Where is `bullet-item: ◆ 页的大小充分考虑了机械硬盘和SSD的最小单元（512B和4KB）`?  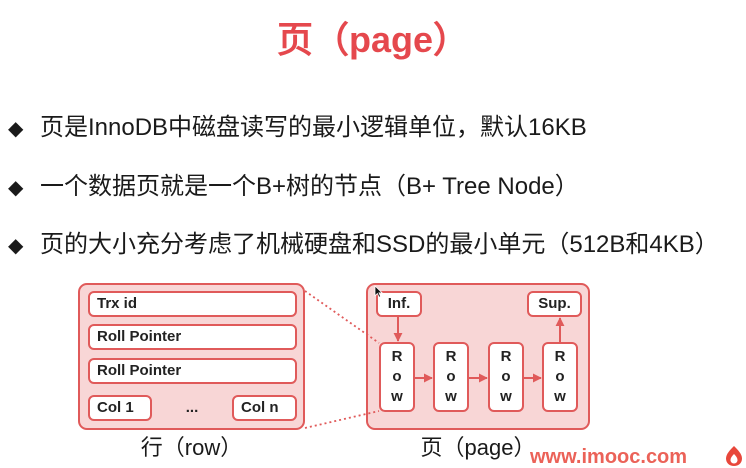
bullet-item: ◆ 页的大小充分考虑了机械硬盘和SSD的最小单元（512B和4KB） is located at coordinates (363, 245).